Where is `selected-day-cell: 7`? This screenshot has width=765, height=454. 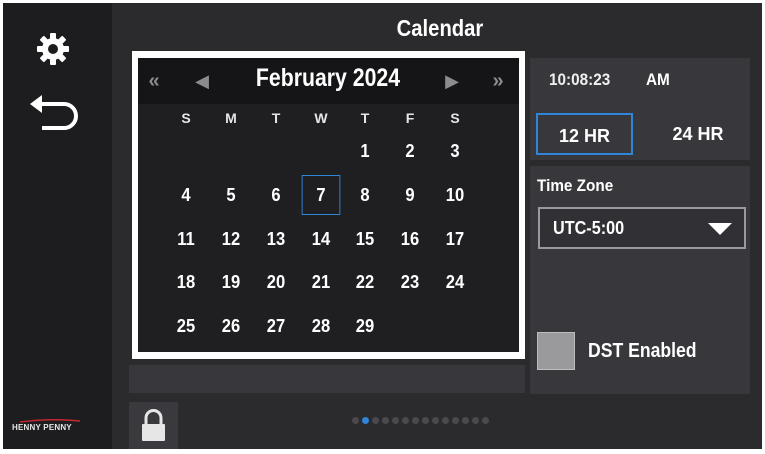 selected-day-cell: 7 is located at coordinates (321, 195).